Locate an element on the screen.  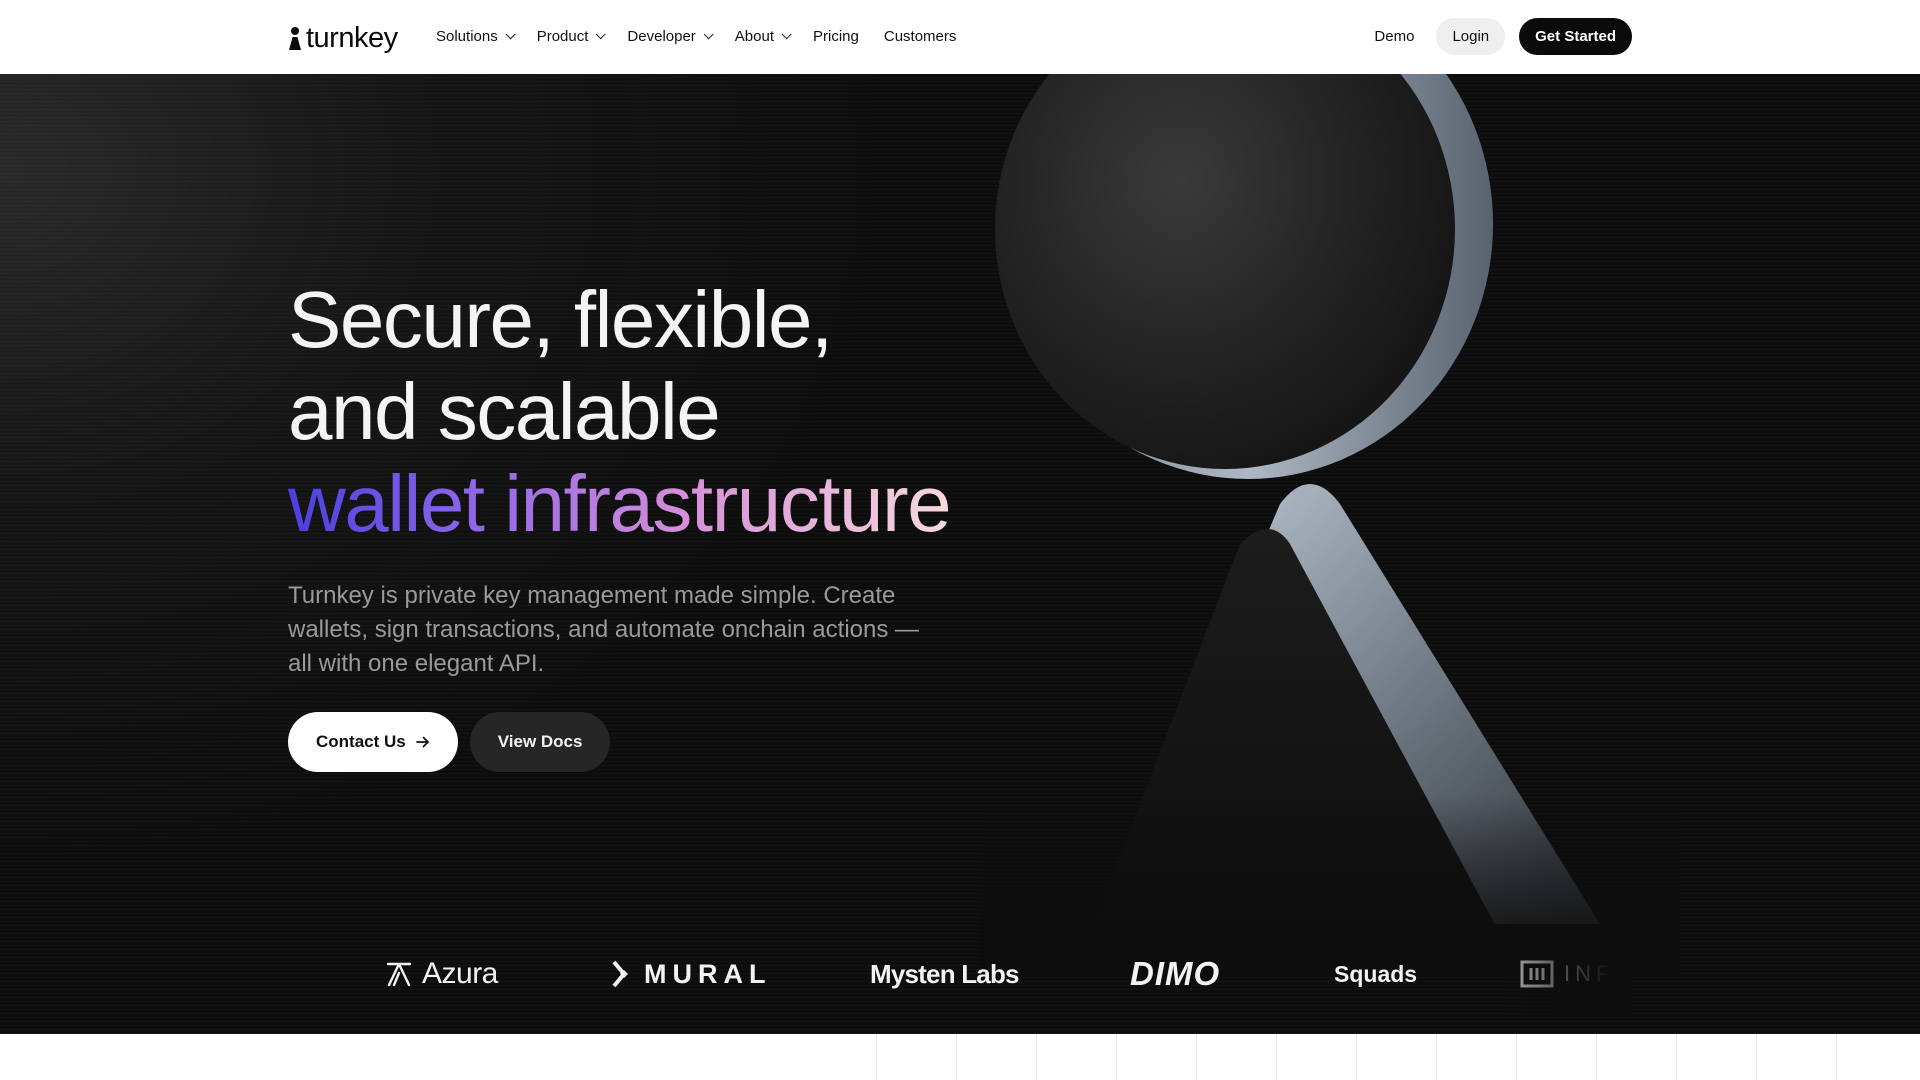
infinex-logo-text: INFINEX is located at coordinates (1598, 973).